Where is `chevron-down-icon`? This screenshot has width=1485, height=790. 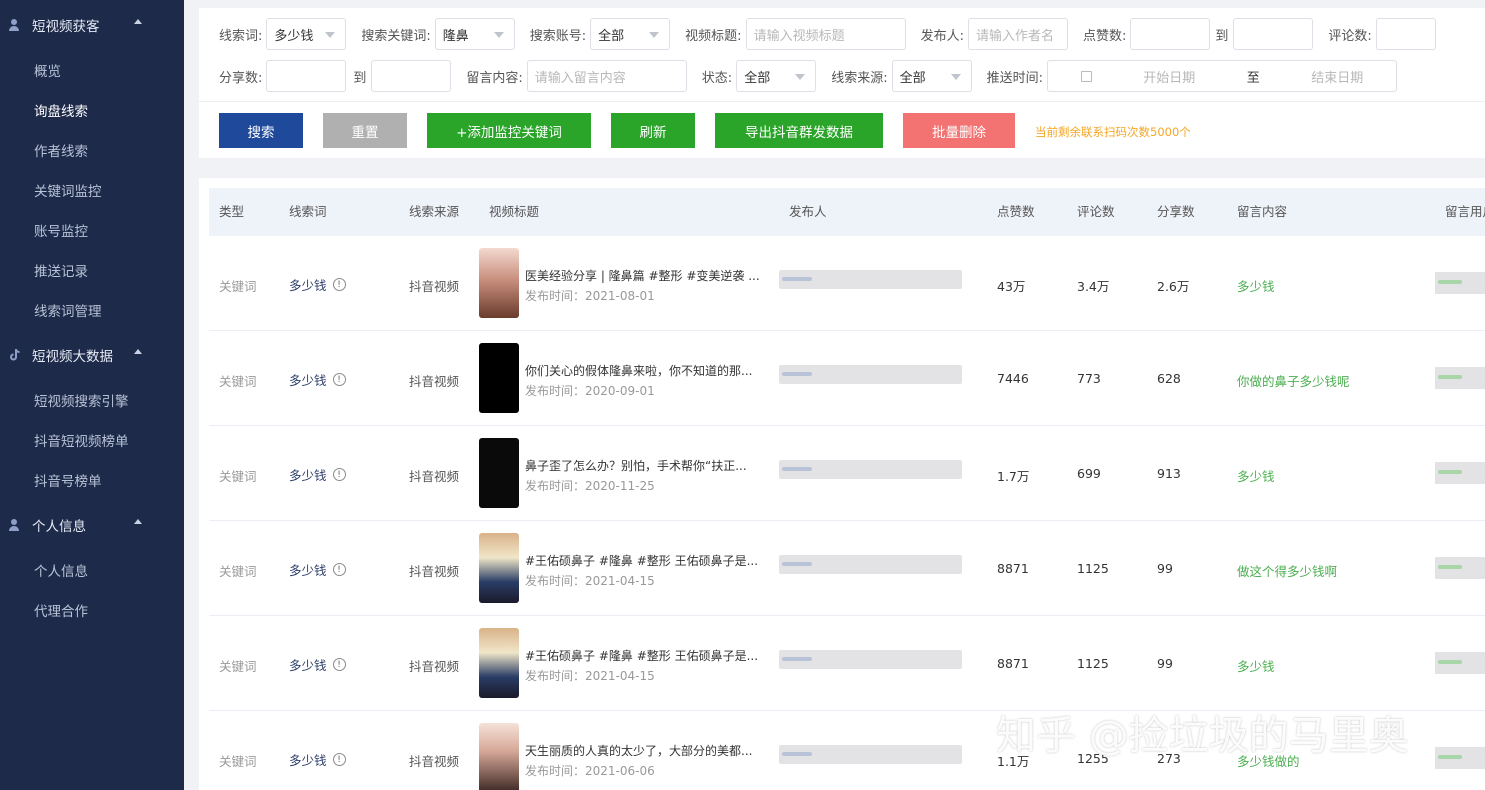 chevron-down-icon is located at coordinates (498, 35).